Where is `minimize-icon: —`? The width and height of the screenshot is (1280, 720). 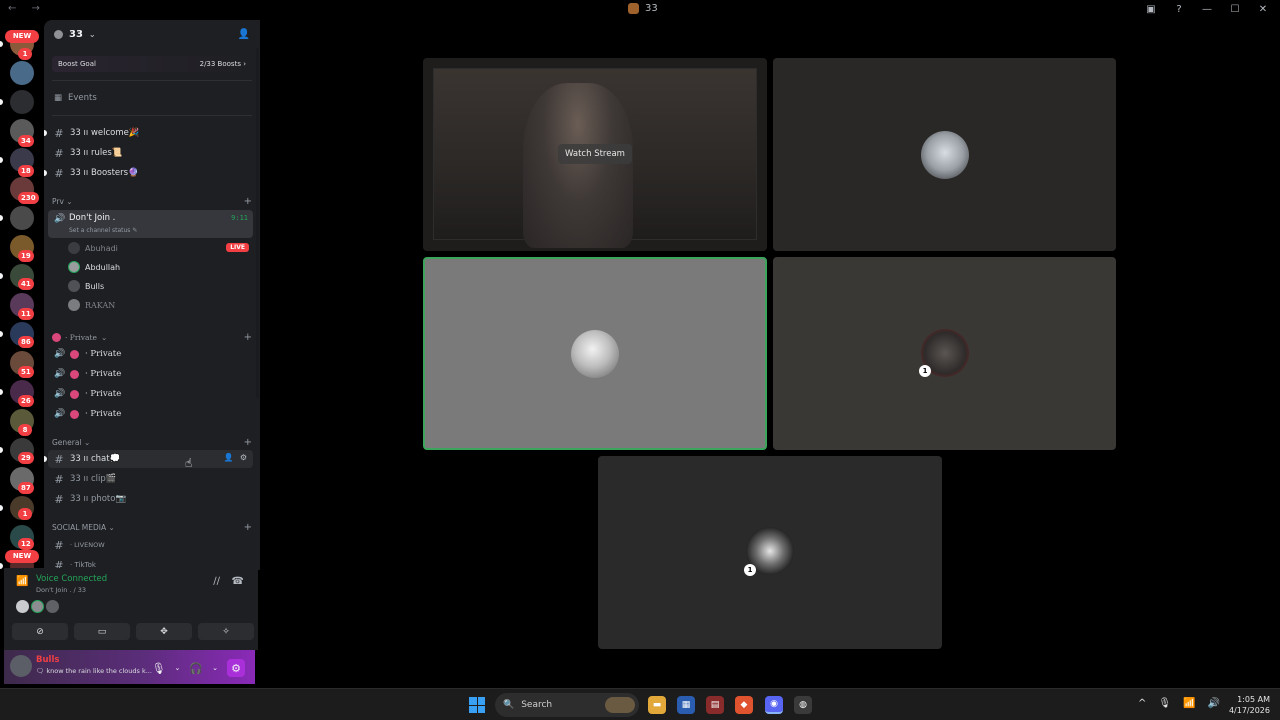
minimize-icon: — is located at coordinates (1207, 9).